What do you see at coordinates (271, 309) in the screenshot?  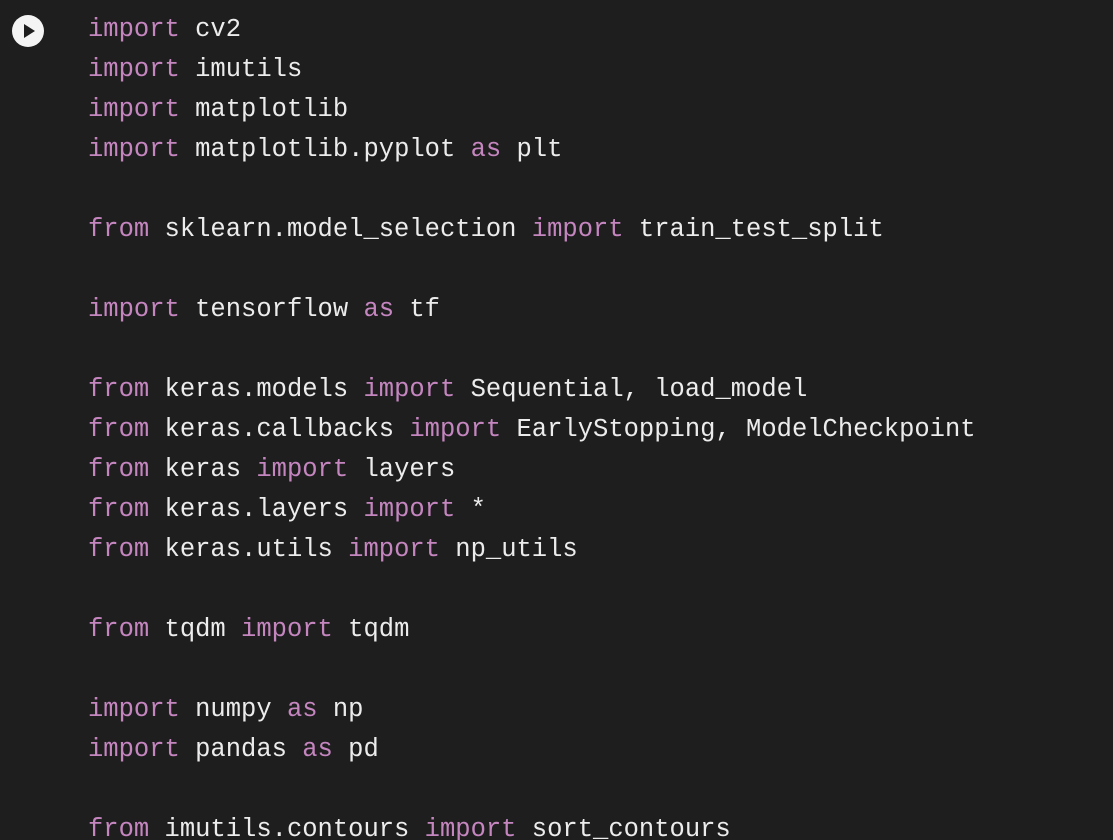 I see `code-text: tensorflow` at bounding box center [271, 309].